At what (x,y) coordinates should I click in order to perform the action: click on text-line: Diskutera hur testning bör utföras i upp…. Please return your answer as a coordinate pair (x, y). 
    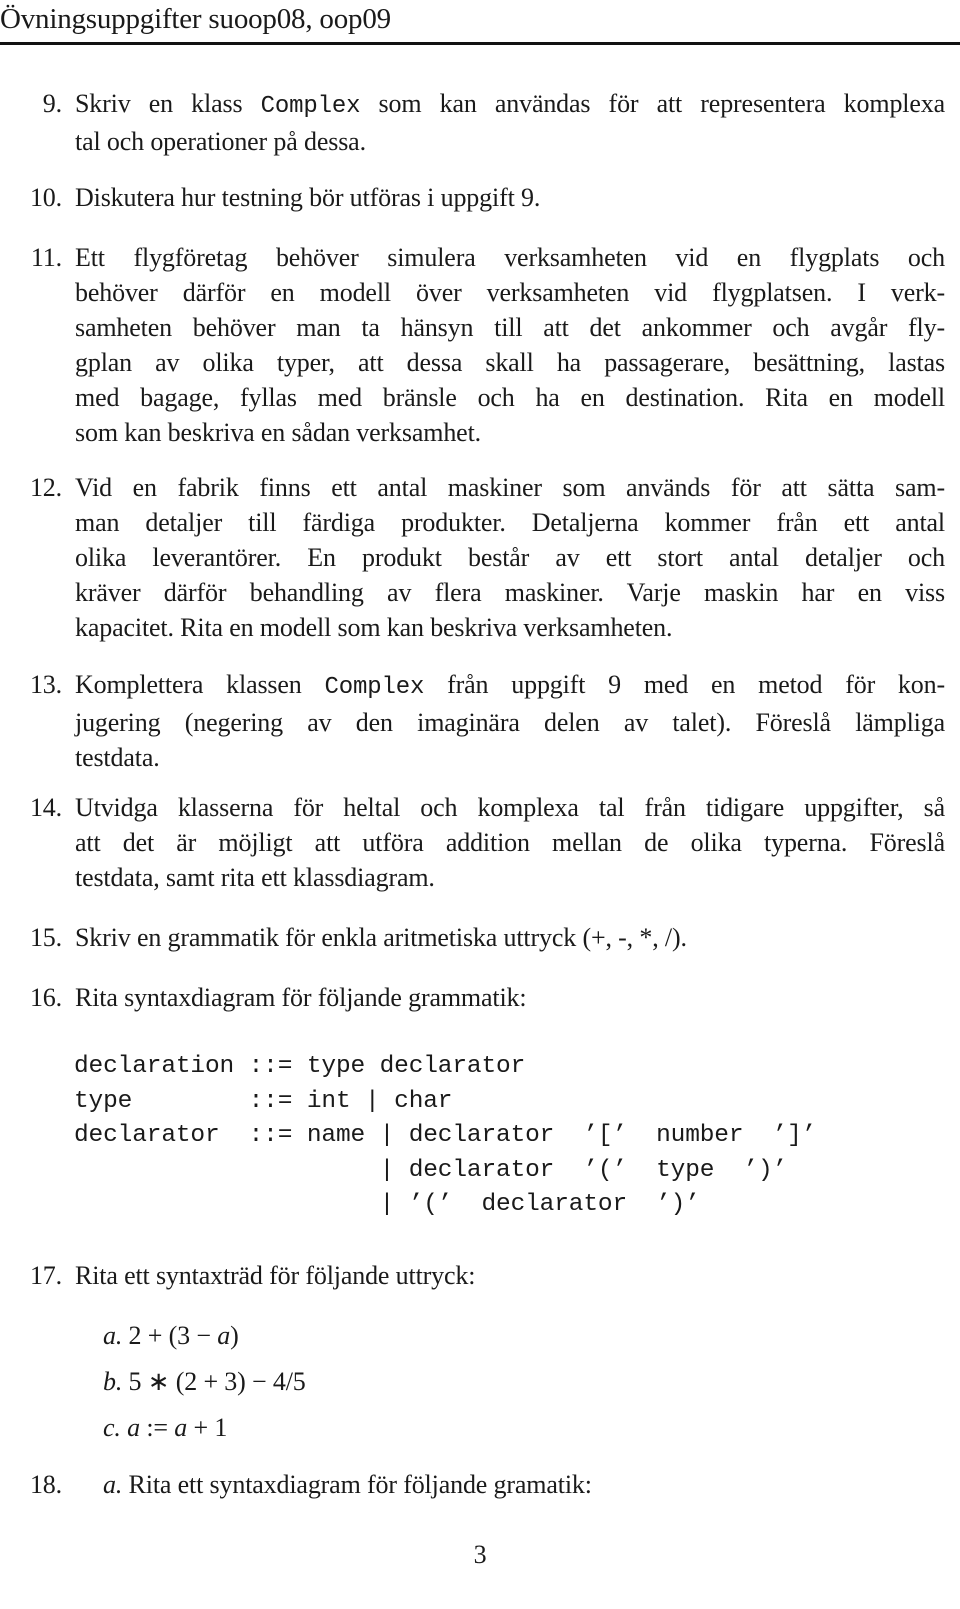
    Looking at the image, I should click on (308, 197).